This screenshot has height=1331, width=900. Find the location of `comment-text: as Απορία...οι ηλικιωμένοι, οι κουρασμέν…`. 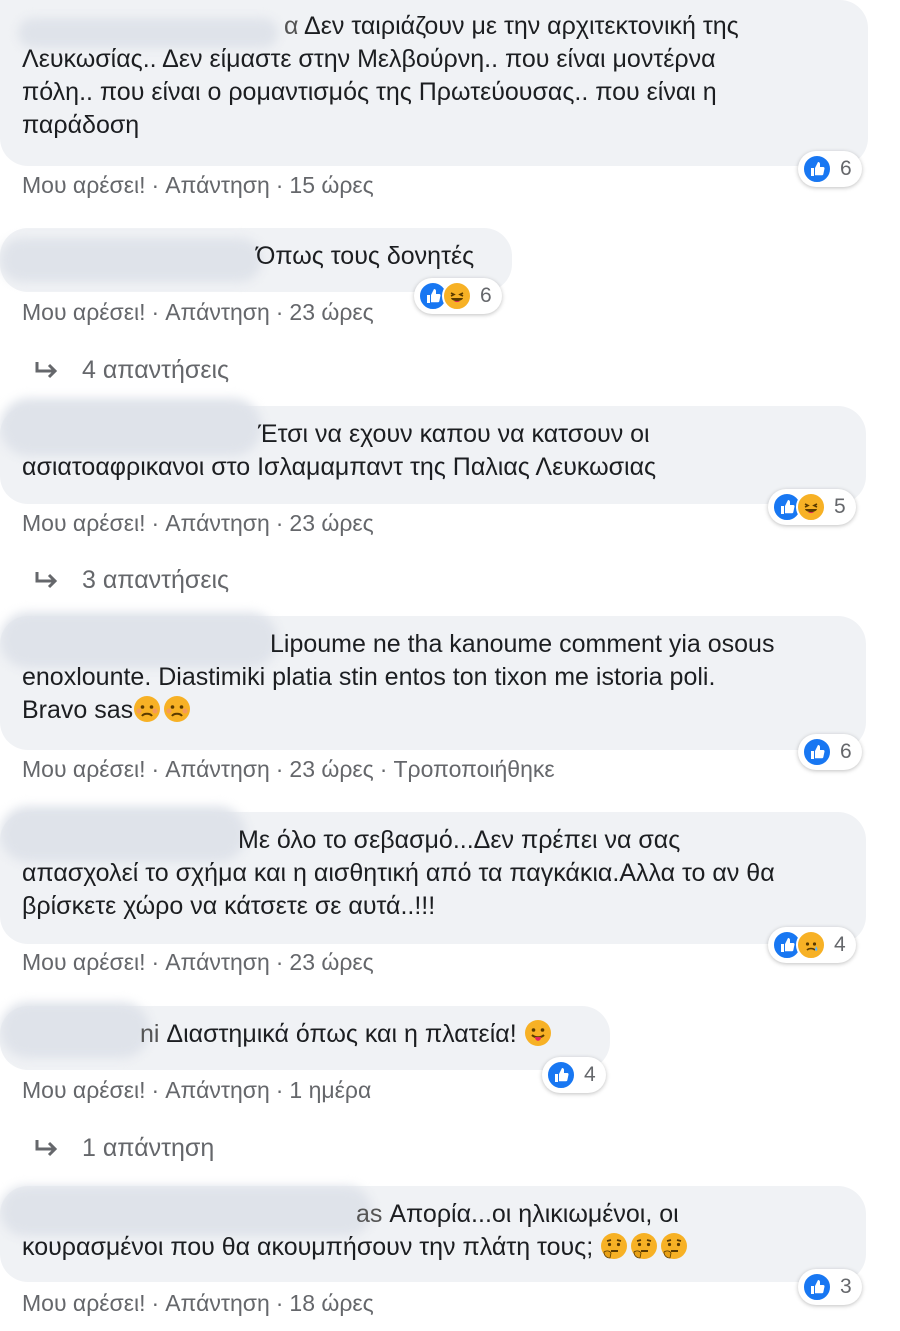

comment-text: as Απορία...οι ηλικιωμένοι, οι κουρασμέν… is located at coordinates (434, 1231).